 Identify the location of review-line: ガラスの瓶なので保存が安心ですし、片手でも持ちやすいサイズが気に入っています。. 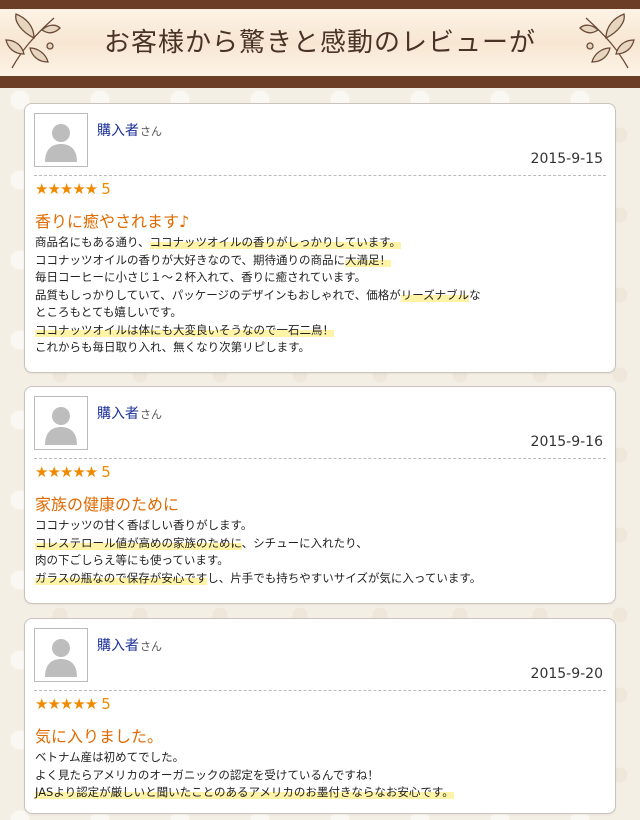
(320, 579).